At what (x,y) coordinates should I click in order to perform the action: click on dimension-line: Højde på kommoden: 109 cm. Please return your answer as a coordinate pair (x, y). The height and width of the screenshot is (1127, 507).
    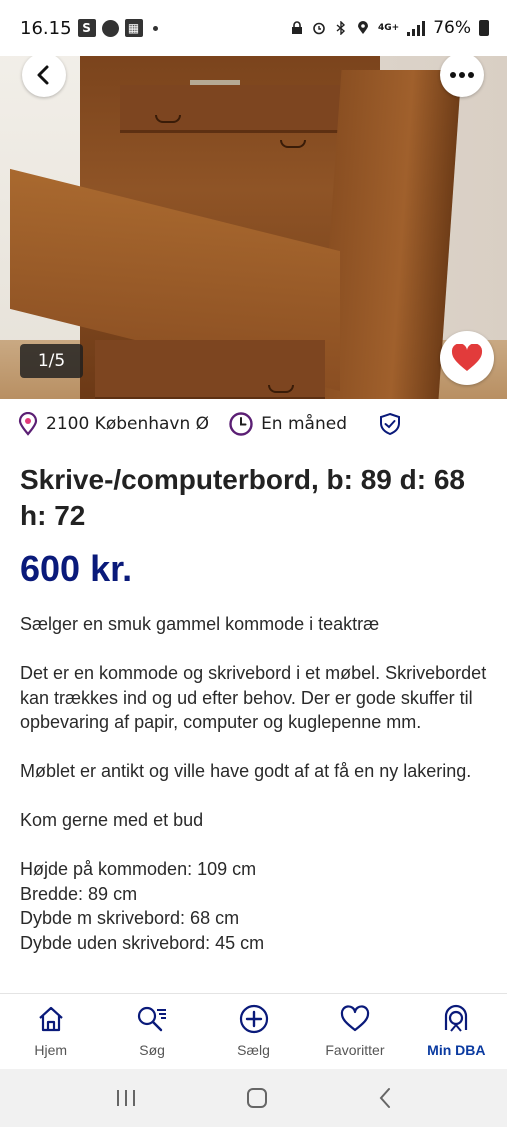
    Looking at the image, I should click on (138, 869).